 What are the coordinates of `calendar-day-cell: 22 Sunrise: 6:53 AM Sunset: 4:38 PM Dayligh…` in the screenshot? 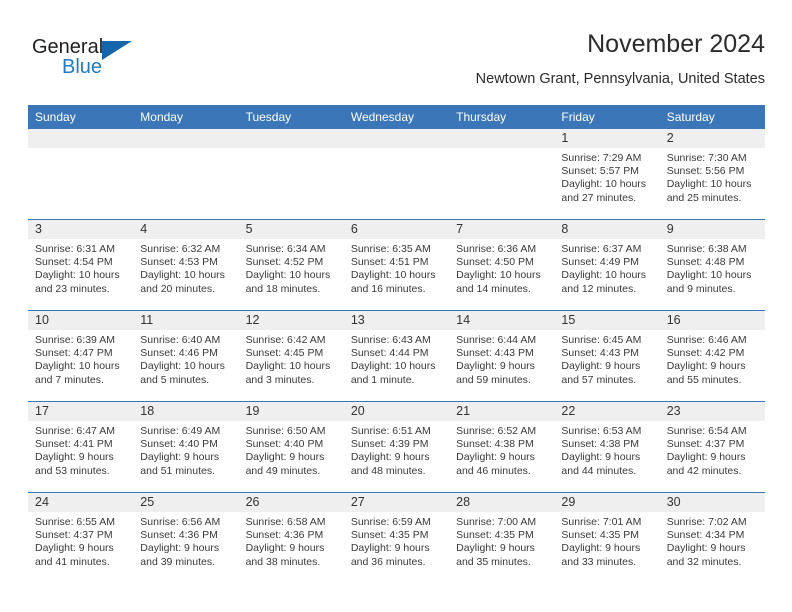 It's located at (607, 447).